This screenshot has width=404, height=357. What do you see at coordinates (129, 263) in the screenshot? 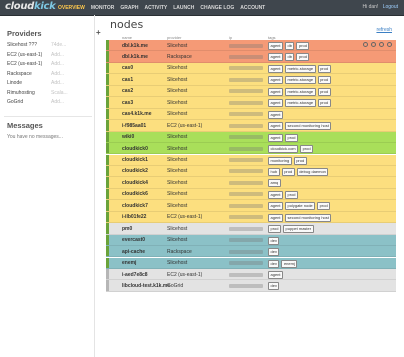
I see `node-name: enemj` at bounding box center [129, 263].